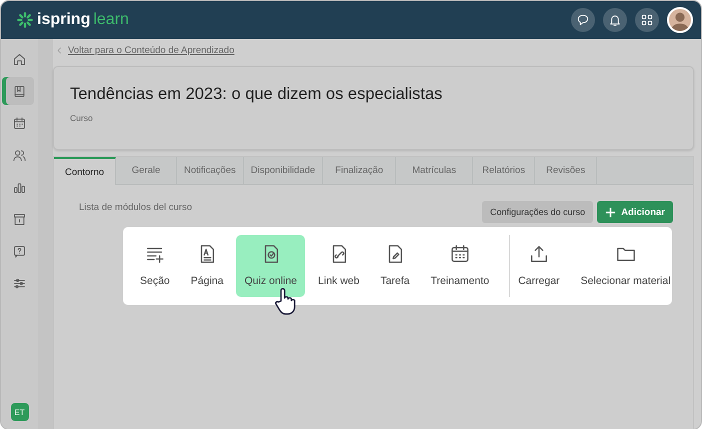 This screenshot has width=702, height=429. I want to click on logo-text: learn, so click(111, 20).